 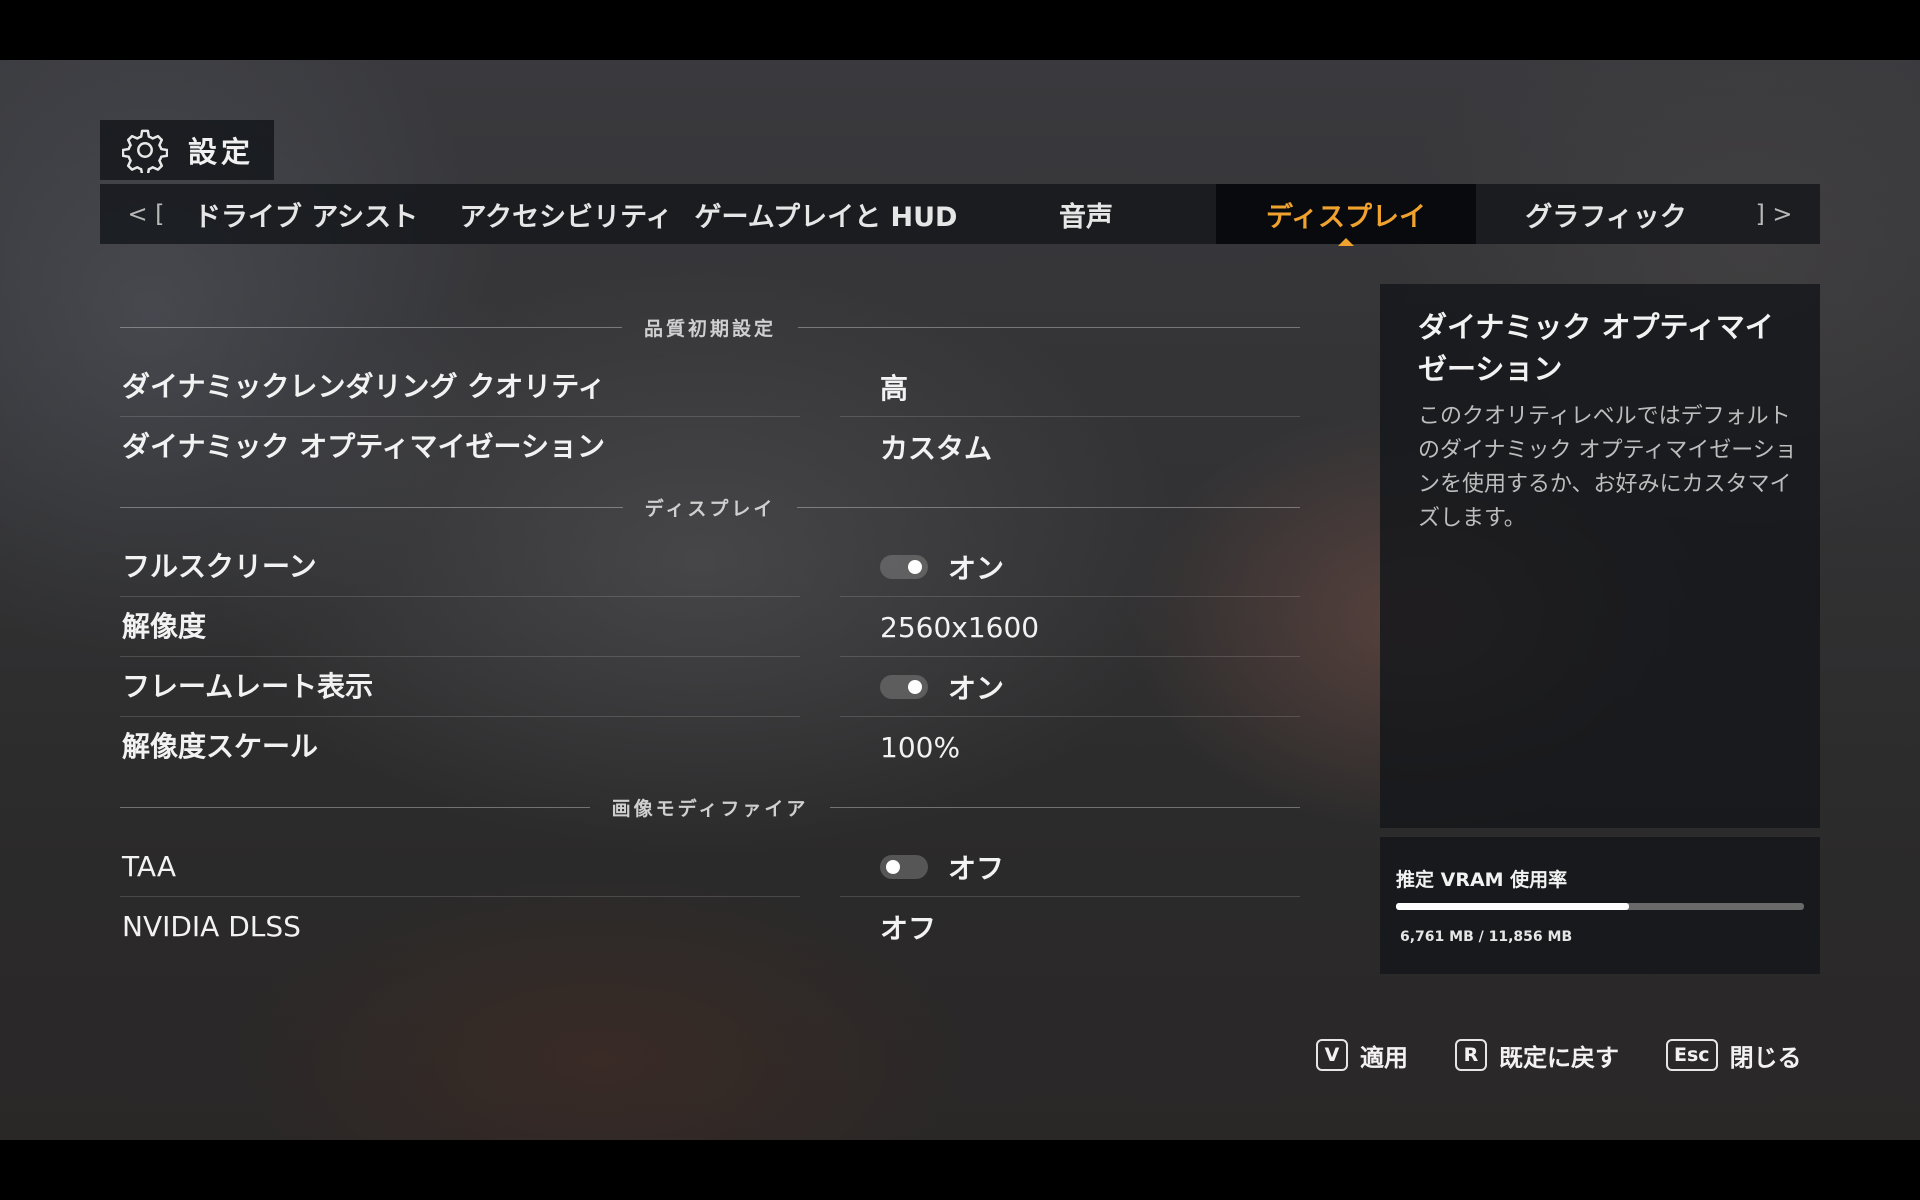 I want to click on setting-row-resolution: 解像度 2560x1600, so click(x=710, y=628).